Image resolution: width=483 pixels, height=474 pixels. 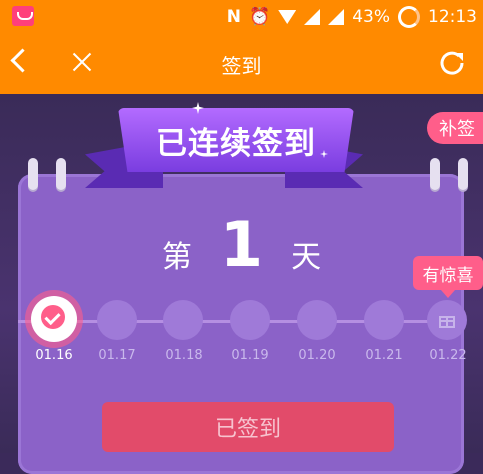 I want to click on clock: 12:13, so click(x=452, y=17).